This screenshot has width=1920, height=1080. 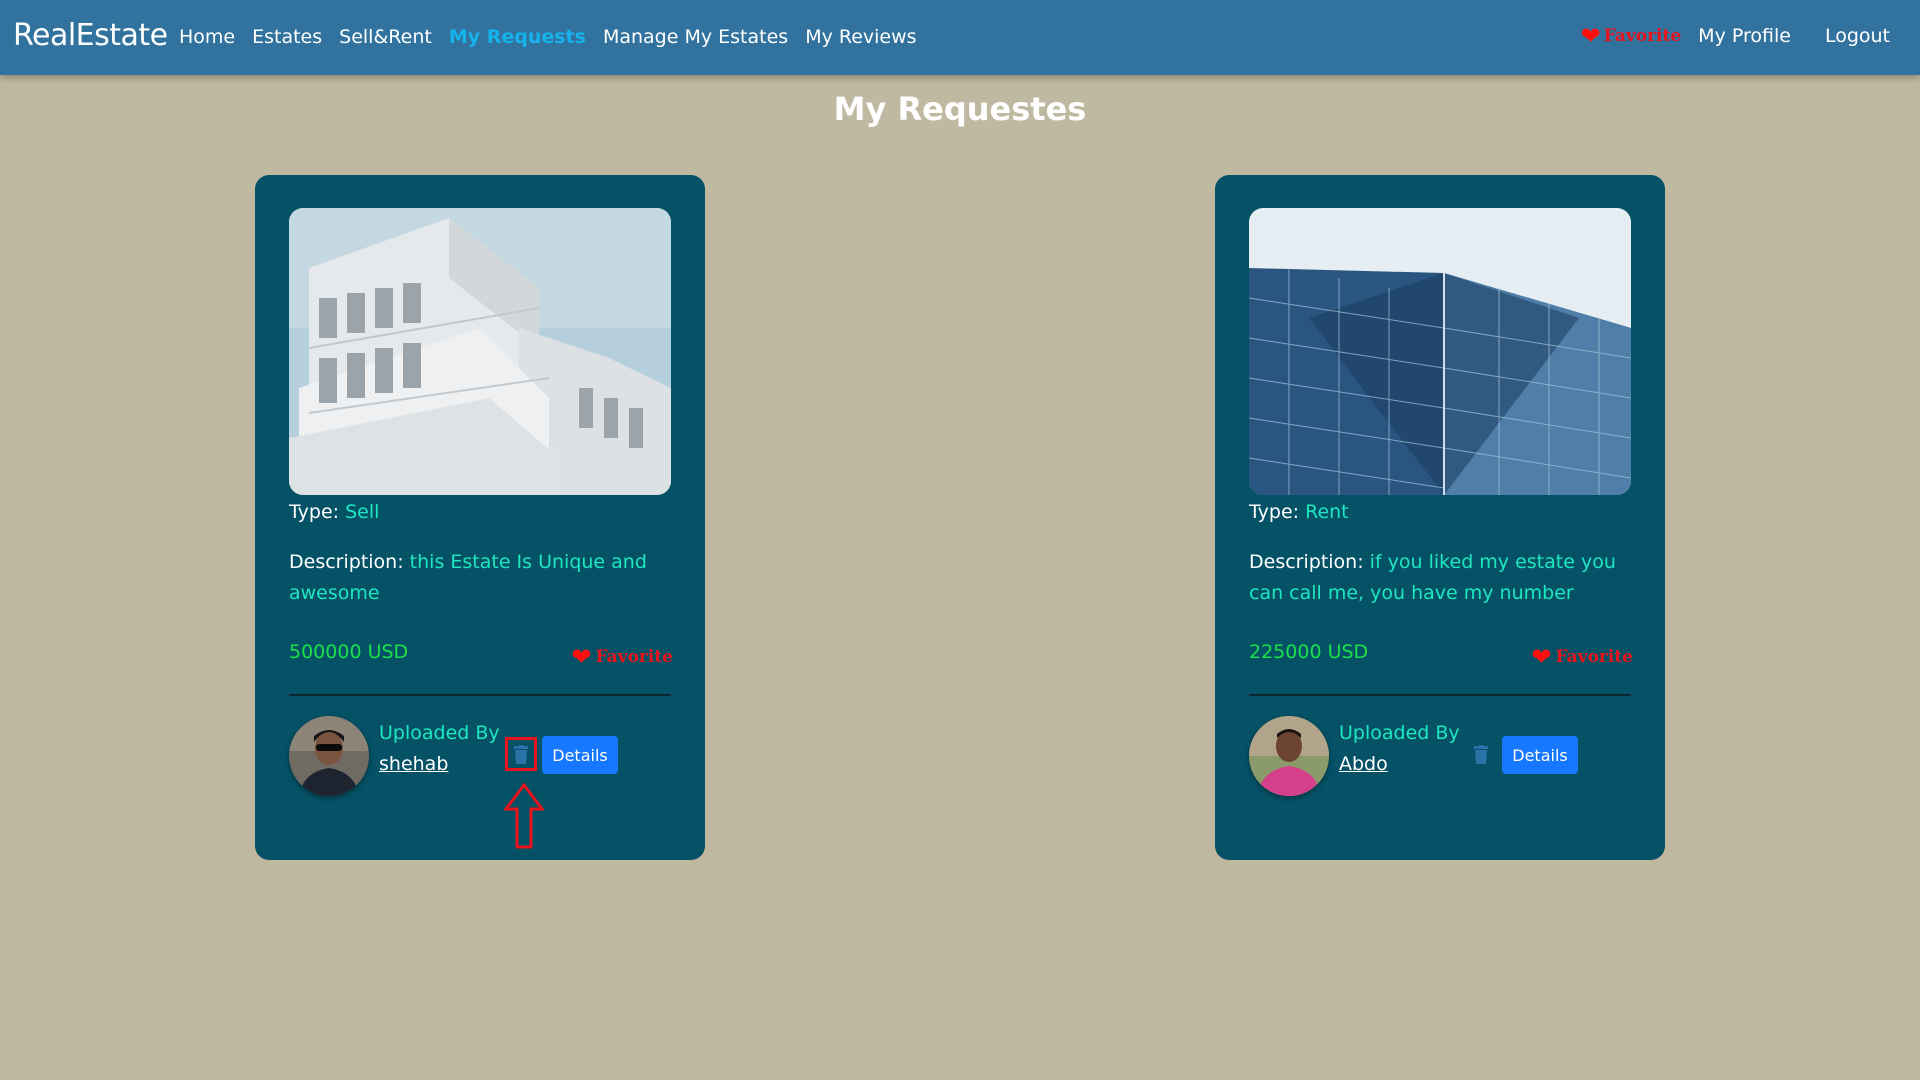 What do you see at coordinates (860, 37) in the screenshot?
I see `nav-my-reviews: My Reviews` at bounding box center [860, 37].